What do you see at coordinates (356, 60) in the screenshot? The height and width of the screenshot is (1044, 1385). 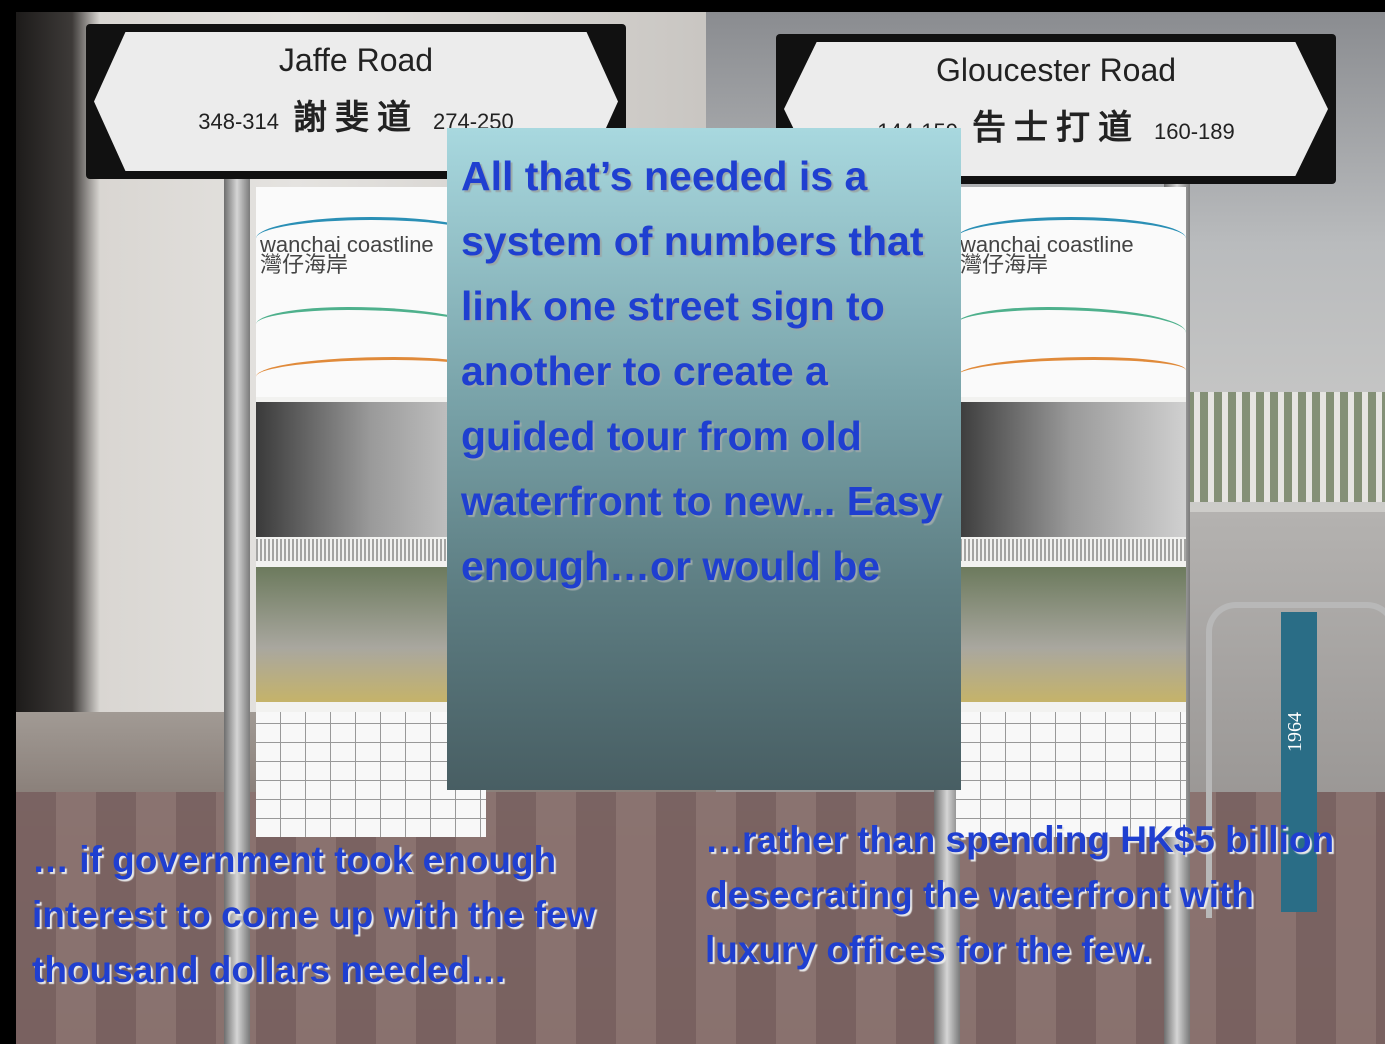 I see `sign-title: Jaffe Road` at bounding box center [356, 60].